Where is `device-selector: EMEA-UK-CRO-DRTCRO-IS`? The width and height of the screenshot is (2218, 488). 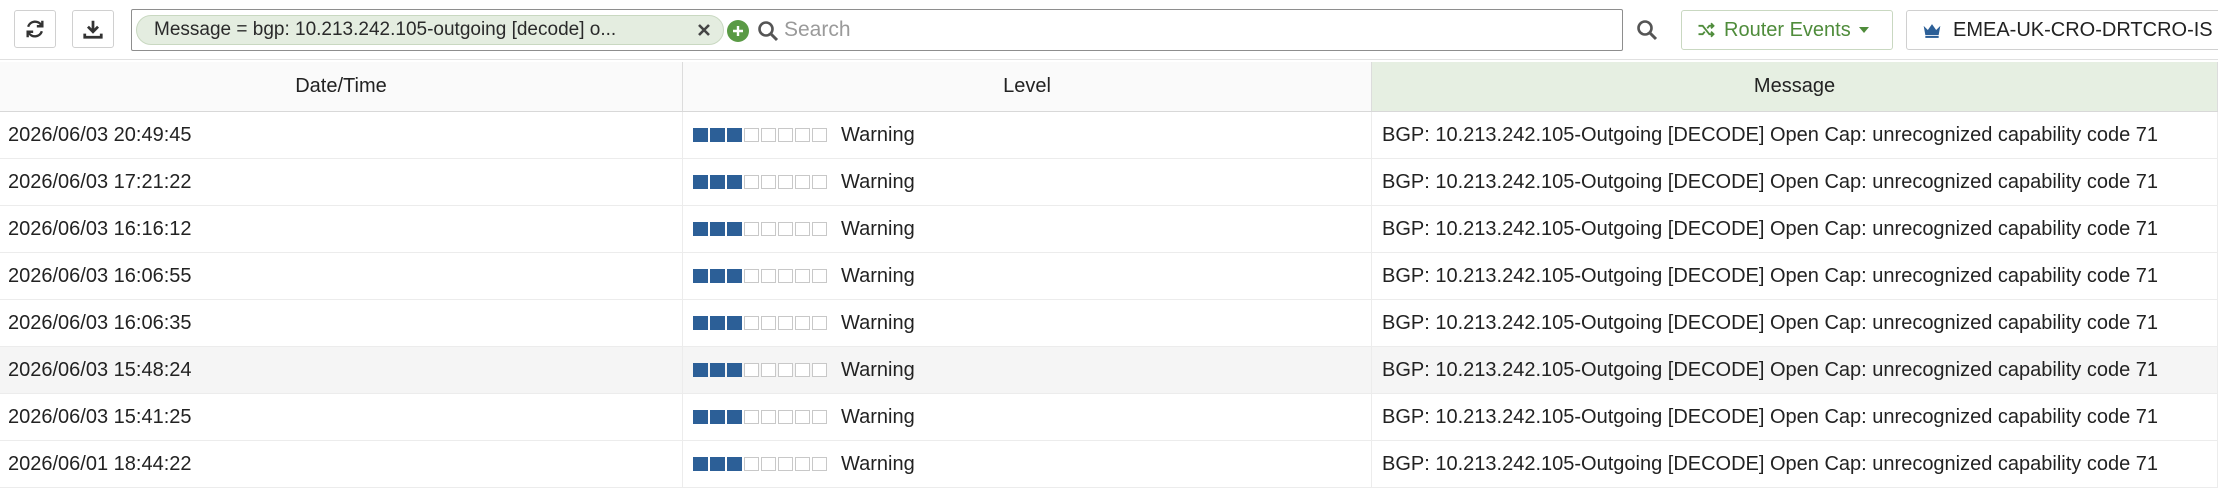
device-selector: EMEA-UK-CRO-DRTCRO-IS is located at coordinates (2062, 30).